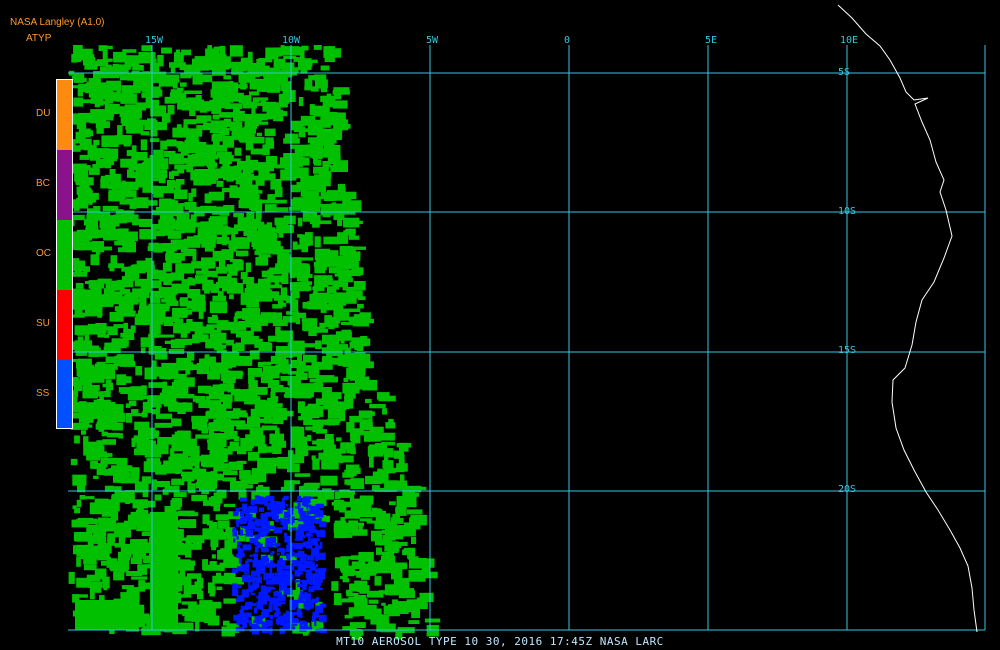 The width and height of the screenshot is (1000, 650). I want to click on lat-label-5s: 5S, so click(844, 72).